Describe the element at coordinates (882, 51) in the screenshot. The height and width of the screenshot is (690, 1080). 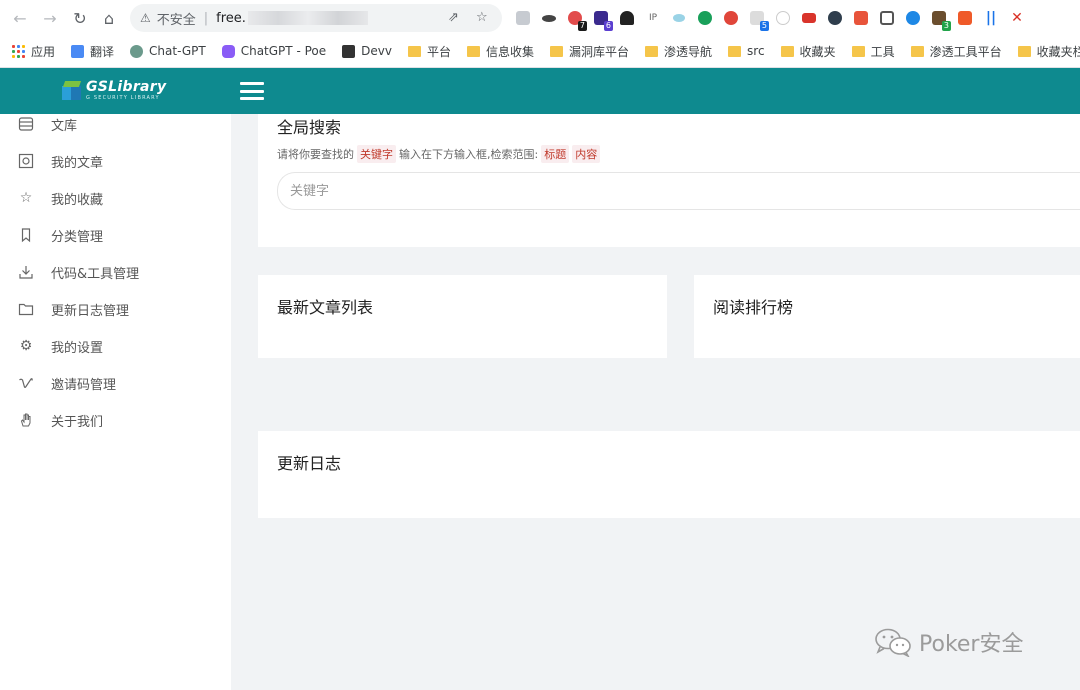
I see `bookmark-label: 工具` at that location.